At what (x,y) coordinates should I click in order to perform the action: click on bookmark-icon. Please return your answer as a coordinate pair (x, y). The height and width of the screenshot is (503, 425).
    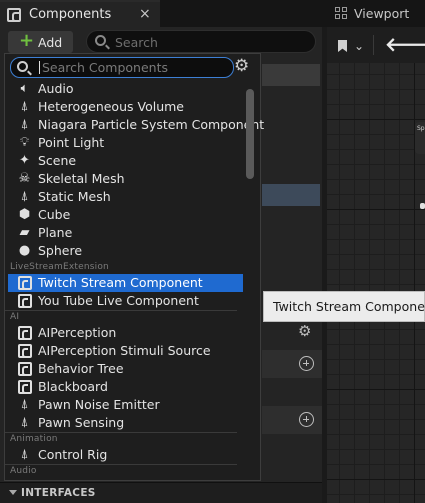
    Looking at the image, I should click on (342, 46).